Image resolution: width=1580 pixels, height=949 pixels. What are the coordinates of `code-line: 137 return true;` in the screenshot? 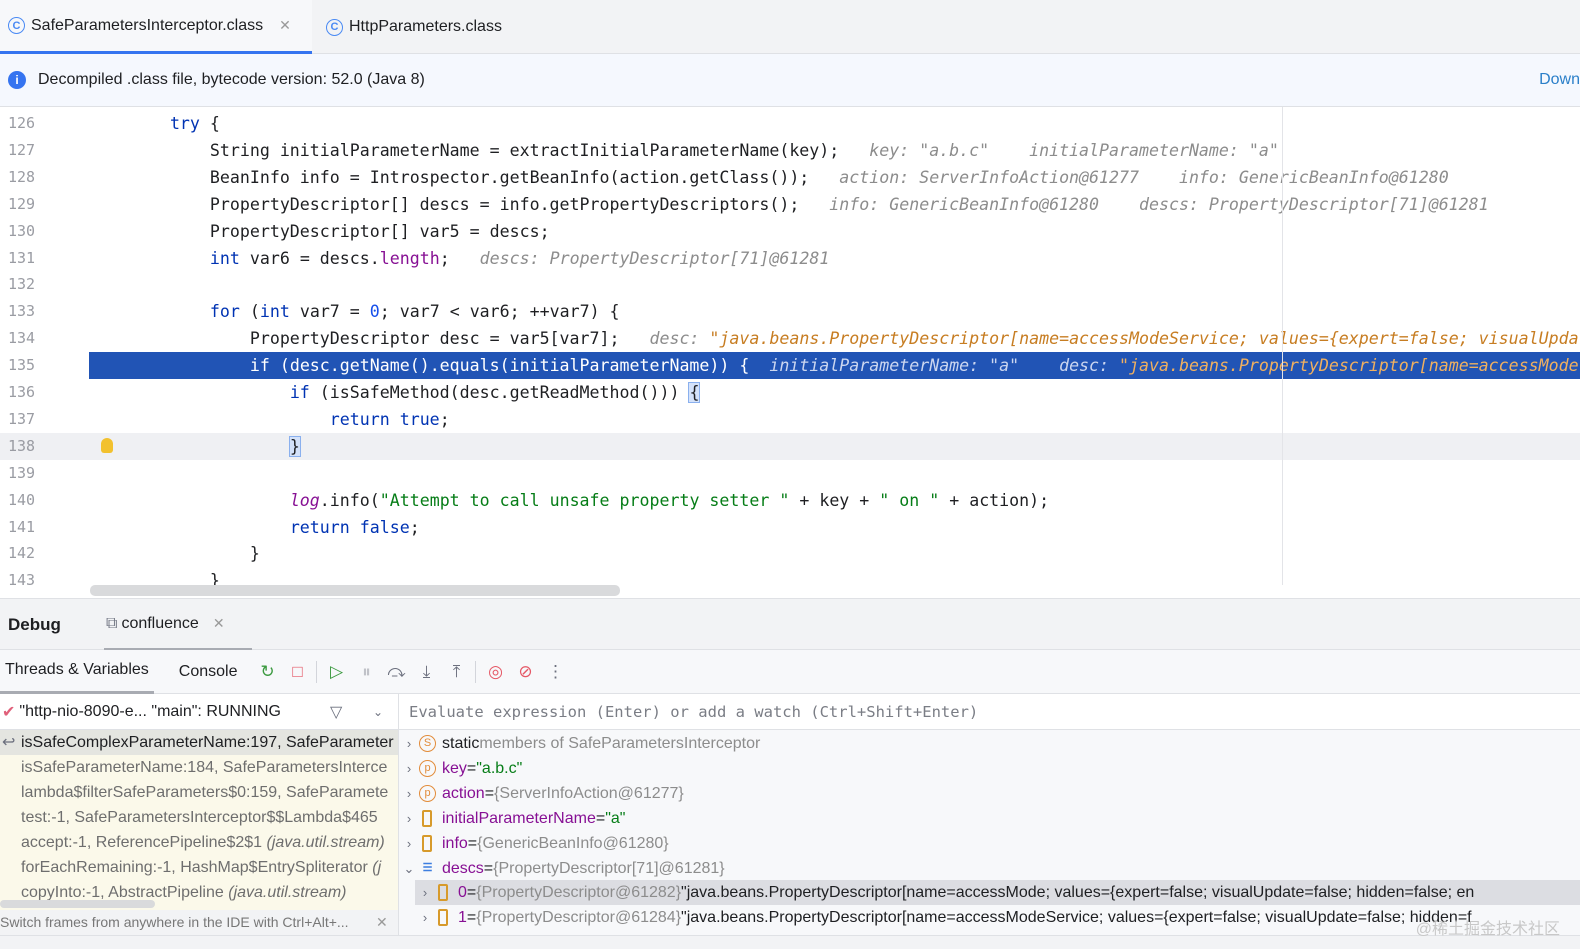 It's located at (790, 419).